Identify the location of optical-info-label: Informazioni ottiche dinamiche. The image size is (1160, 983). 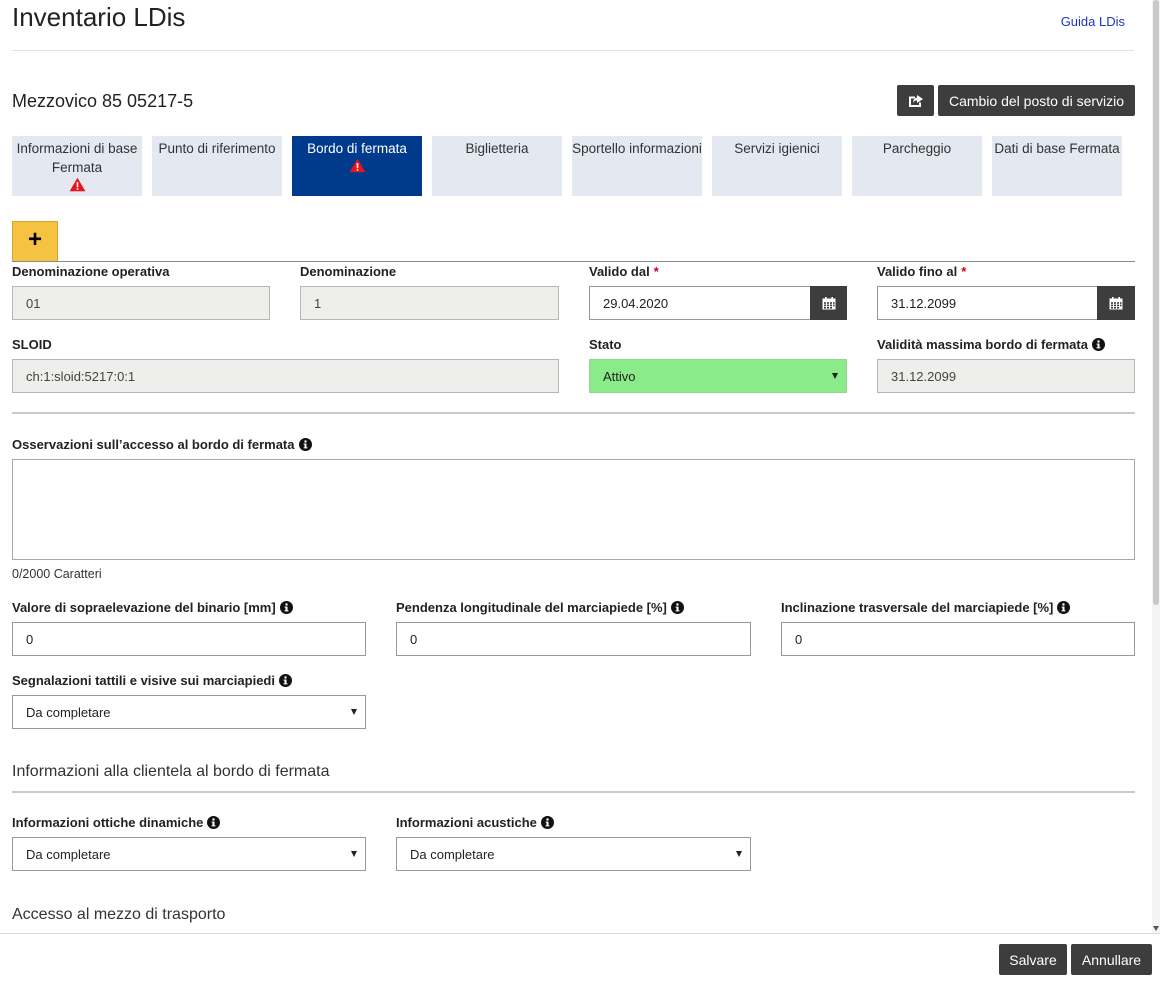
(116, 822).